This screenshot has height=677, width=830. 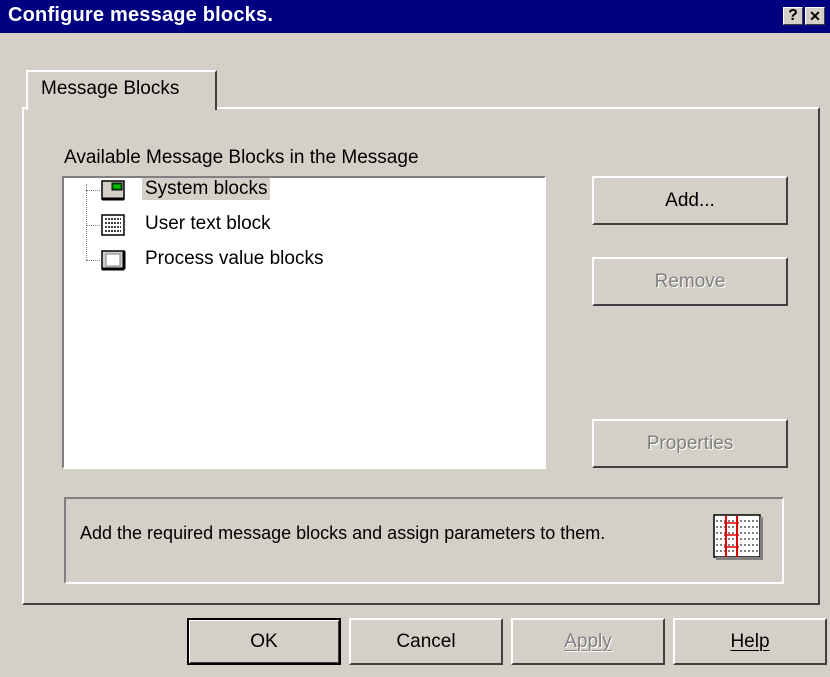 What do you see at coordinates (815, 16) in the screenshot?
I see `close-icon: ✕` at bounding box center [815, 16].